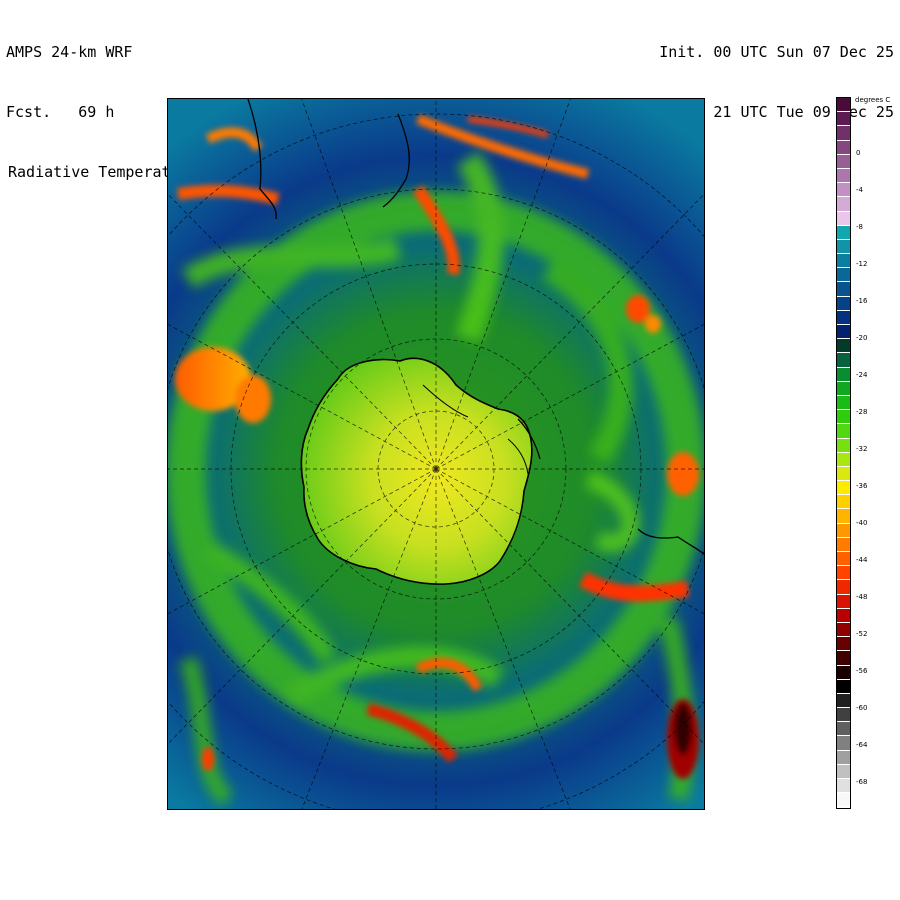  What do you see at coordinates (862, 264) in the screenshot?
I see `colorbar-tick-label: -12` at bounding box center [862, 264].